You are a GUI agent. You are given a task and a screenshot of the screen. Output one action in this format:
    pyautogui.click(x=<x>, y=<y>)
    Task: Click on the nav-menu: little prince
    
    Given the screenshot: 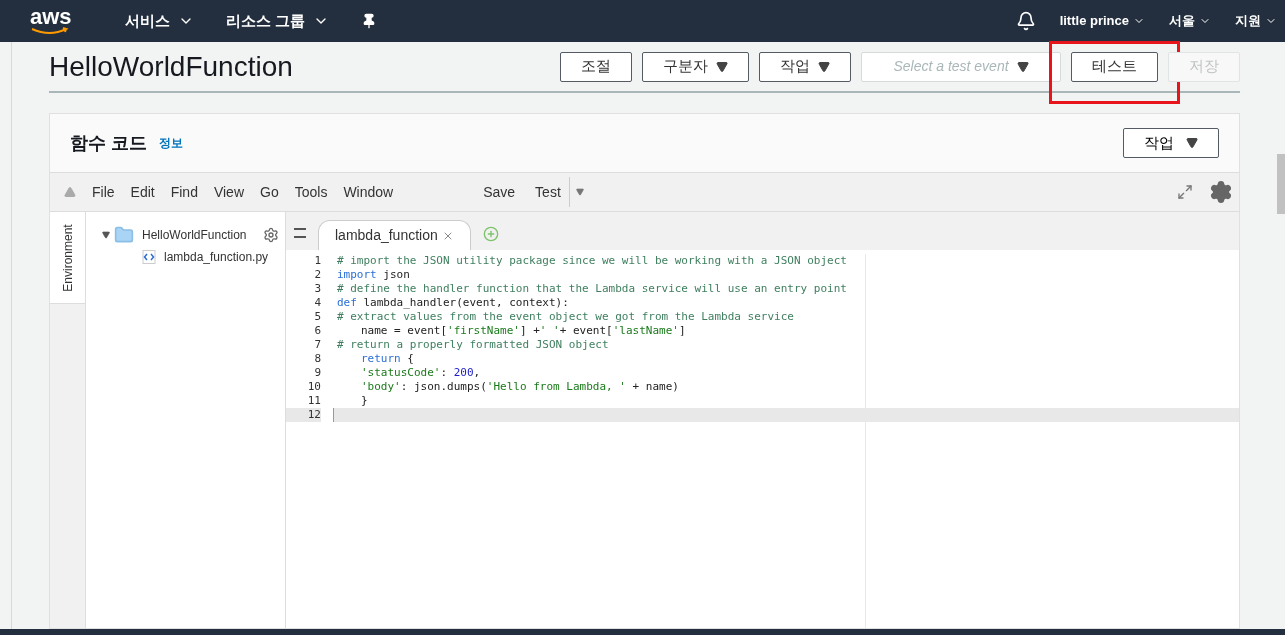 What is the action you would take?
    pyautogui.click(x=1102, y=21)
    